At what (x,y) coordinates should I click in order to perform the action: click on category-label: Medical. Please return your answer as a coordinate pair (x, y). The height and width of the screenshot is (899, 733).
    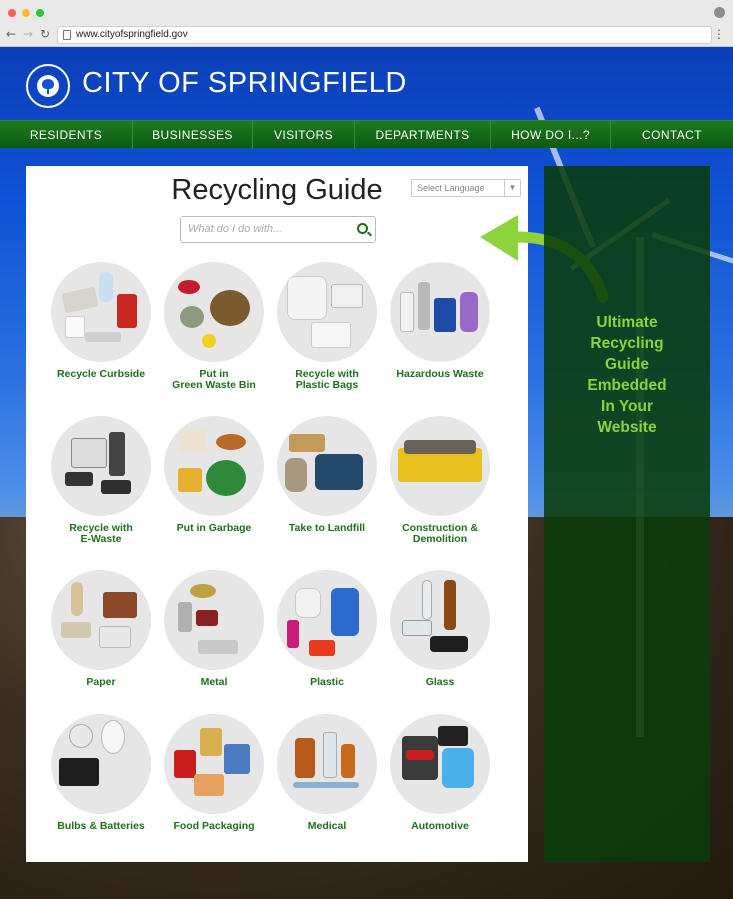
    Looking at the image, I should click on (327, 826).